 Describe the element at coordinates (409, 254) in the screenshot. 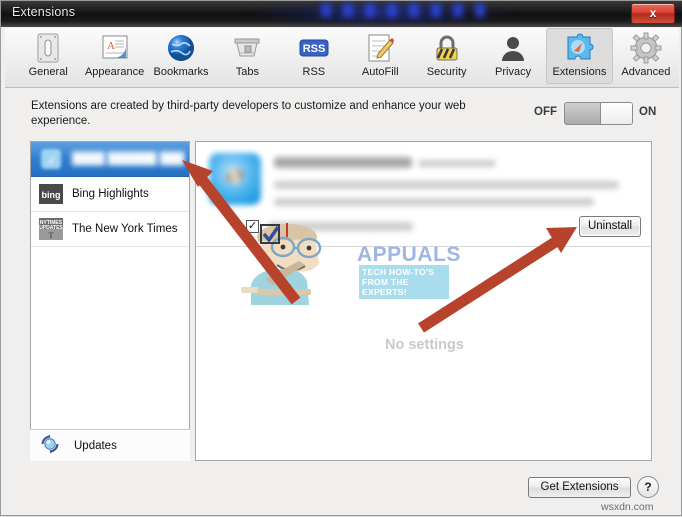

I see `appuals-brand-text: APPUALS` at that location.